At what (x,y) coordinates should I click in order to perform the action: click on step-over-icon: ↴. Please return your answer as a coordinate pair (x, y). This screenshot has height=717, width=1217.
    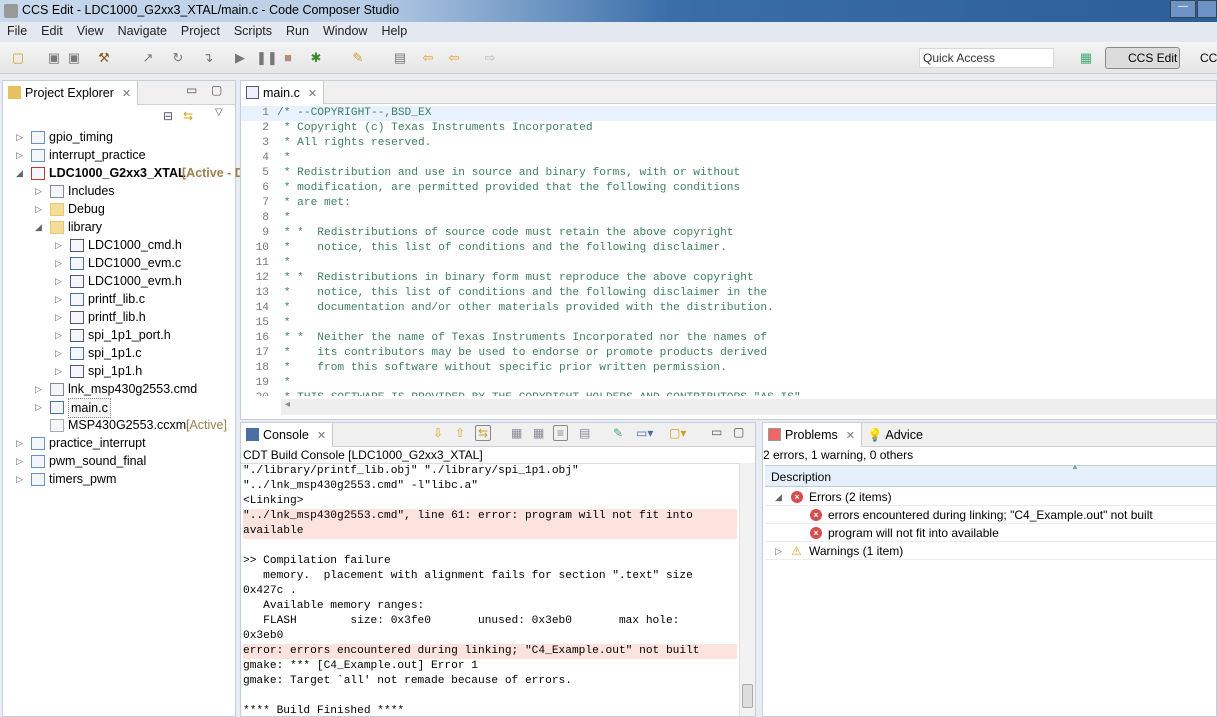
    Looking at the image, I should click on (208, 58).